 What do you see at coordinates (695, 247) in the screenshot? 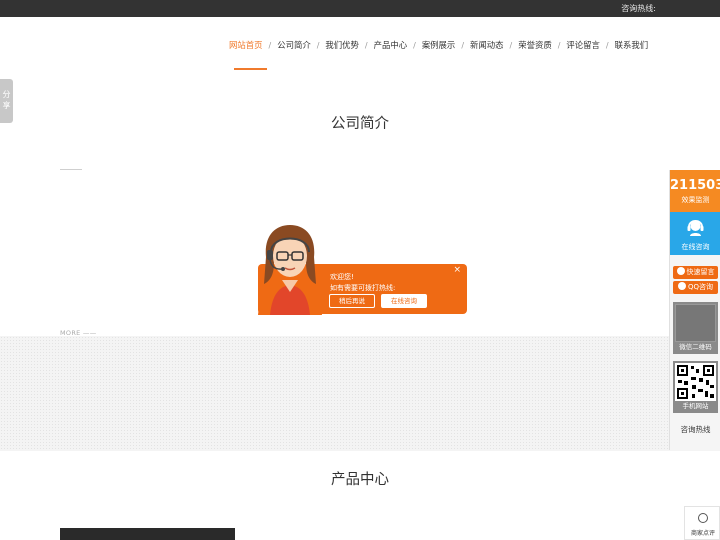
I see `online-consult-label: 在线咨询` at bounding box center [695, 247].